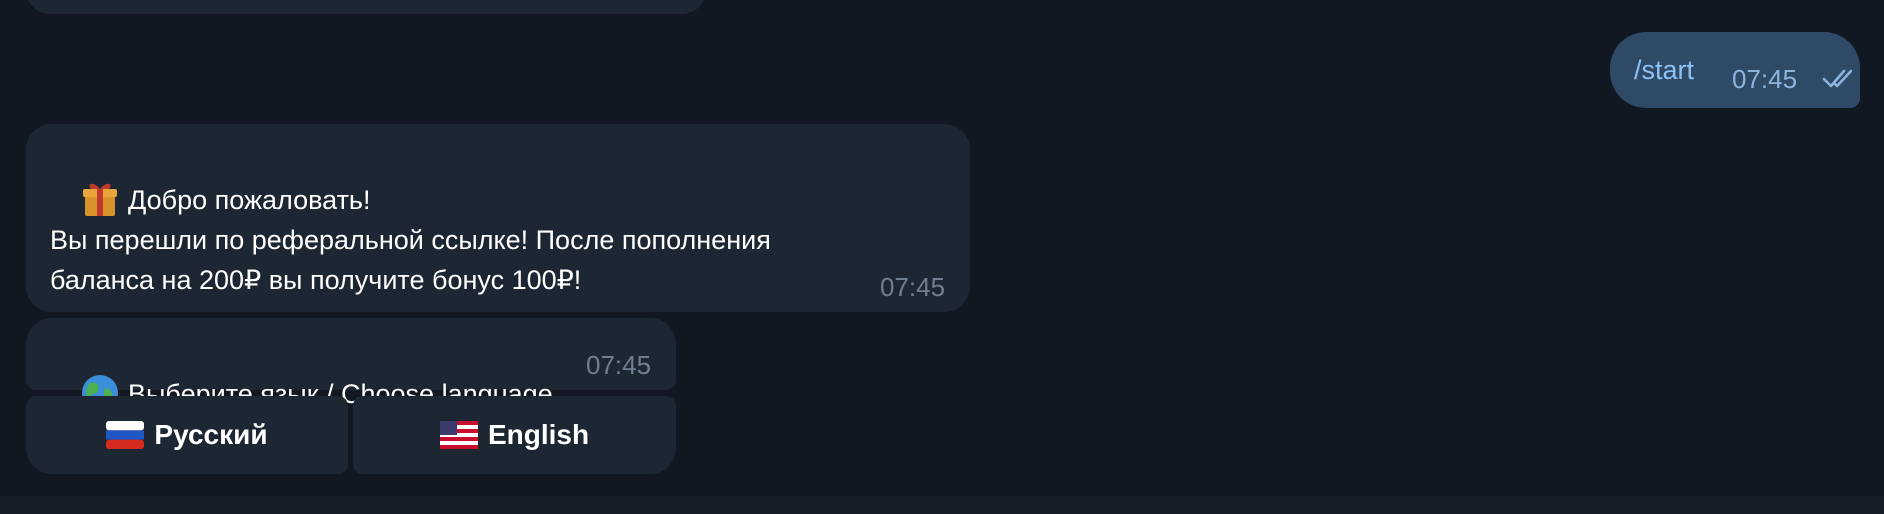 The height and width of the screenshot is (514, 1884). Describe the element at coordinates (125, 435) in the screenshot. I see `russia-flag-icon` at that location.